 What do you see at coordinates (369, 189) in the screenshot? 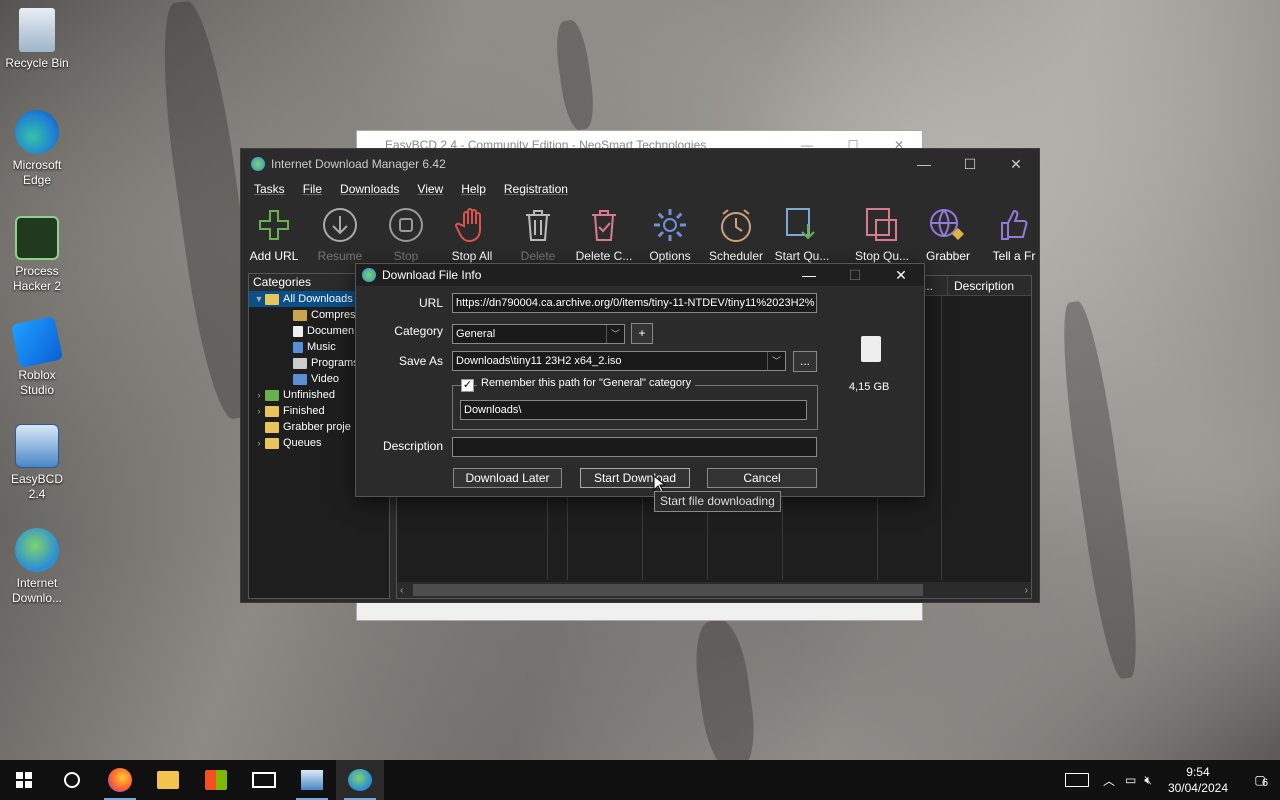
I see `menu-downloads: Downloads` at bounding box center [369, 189].